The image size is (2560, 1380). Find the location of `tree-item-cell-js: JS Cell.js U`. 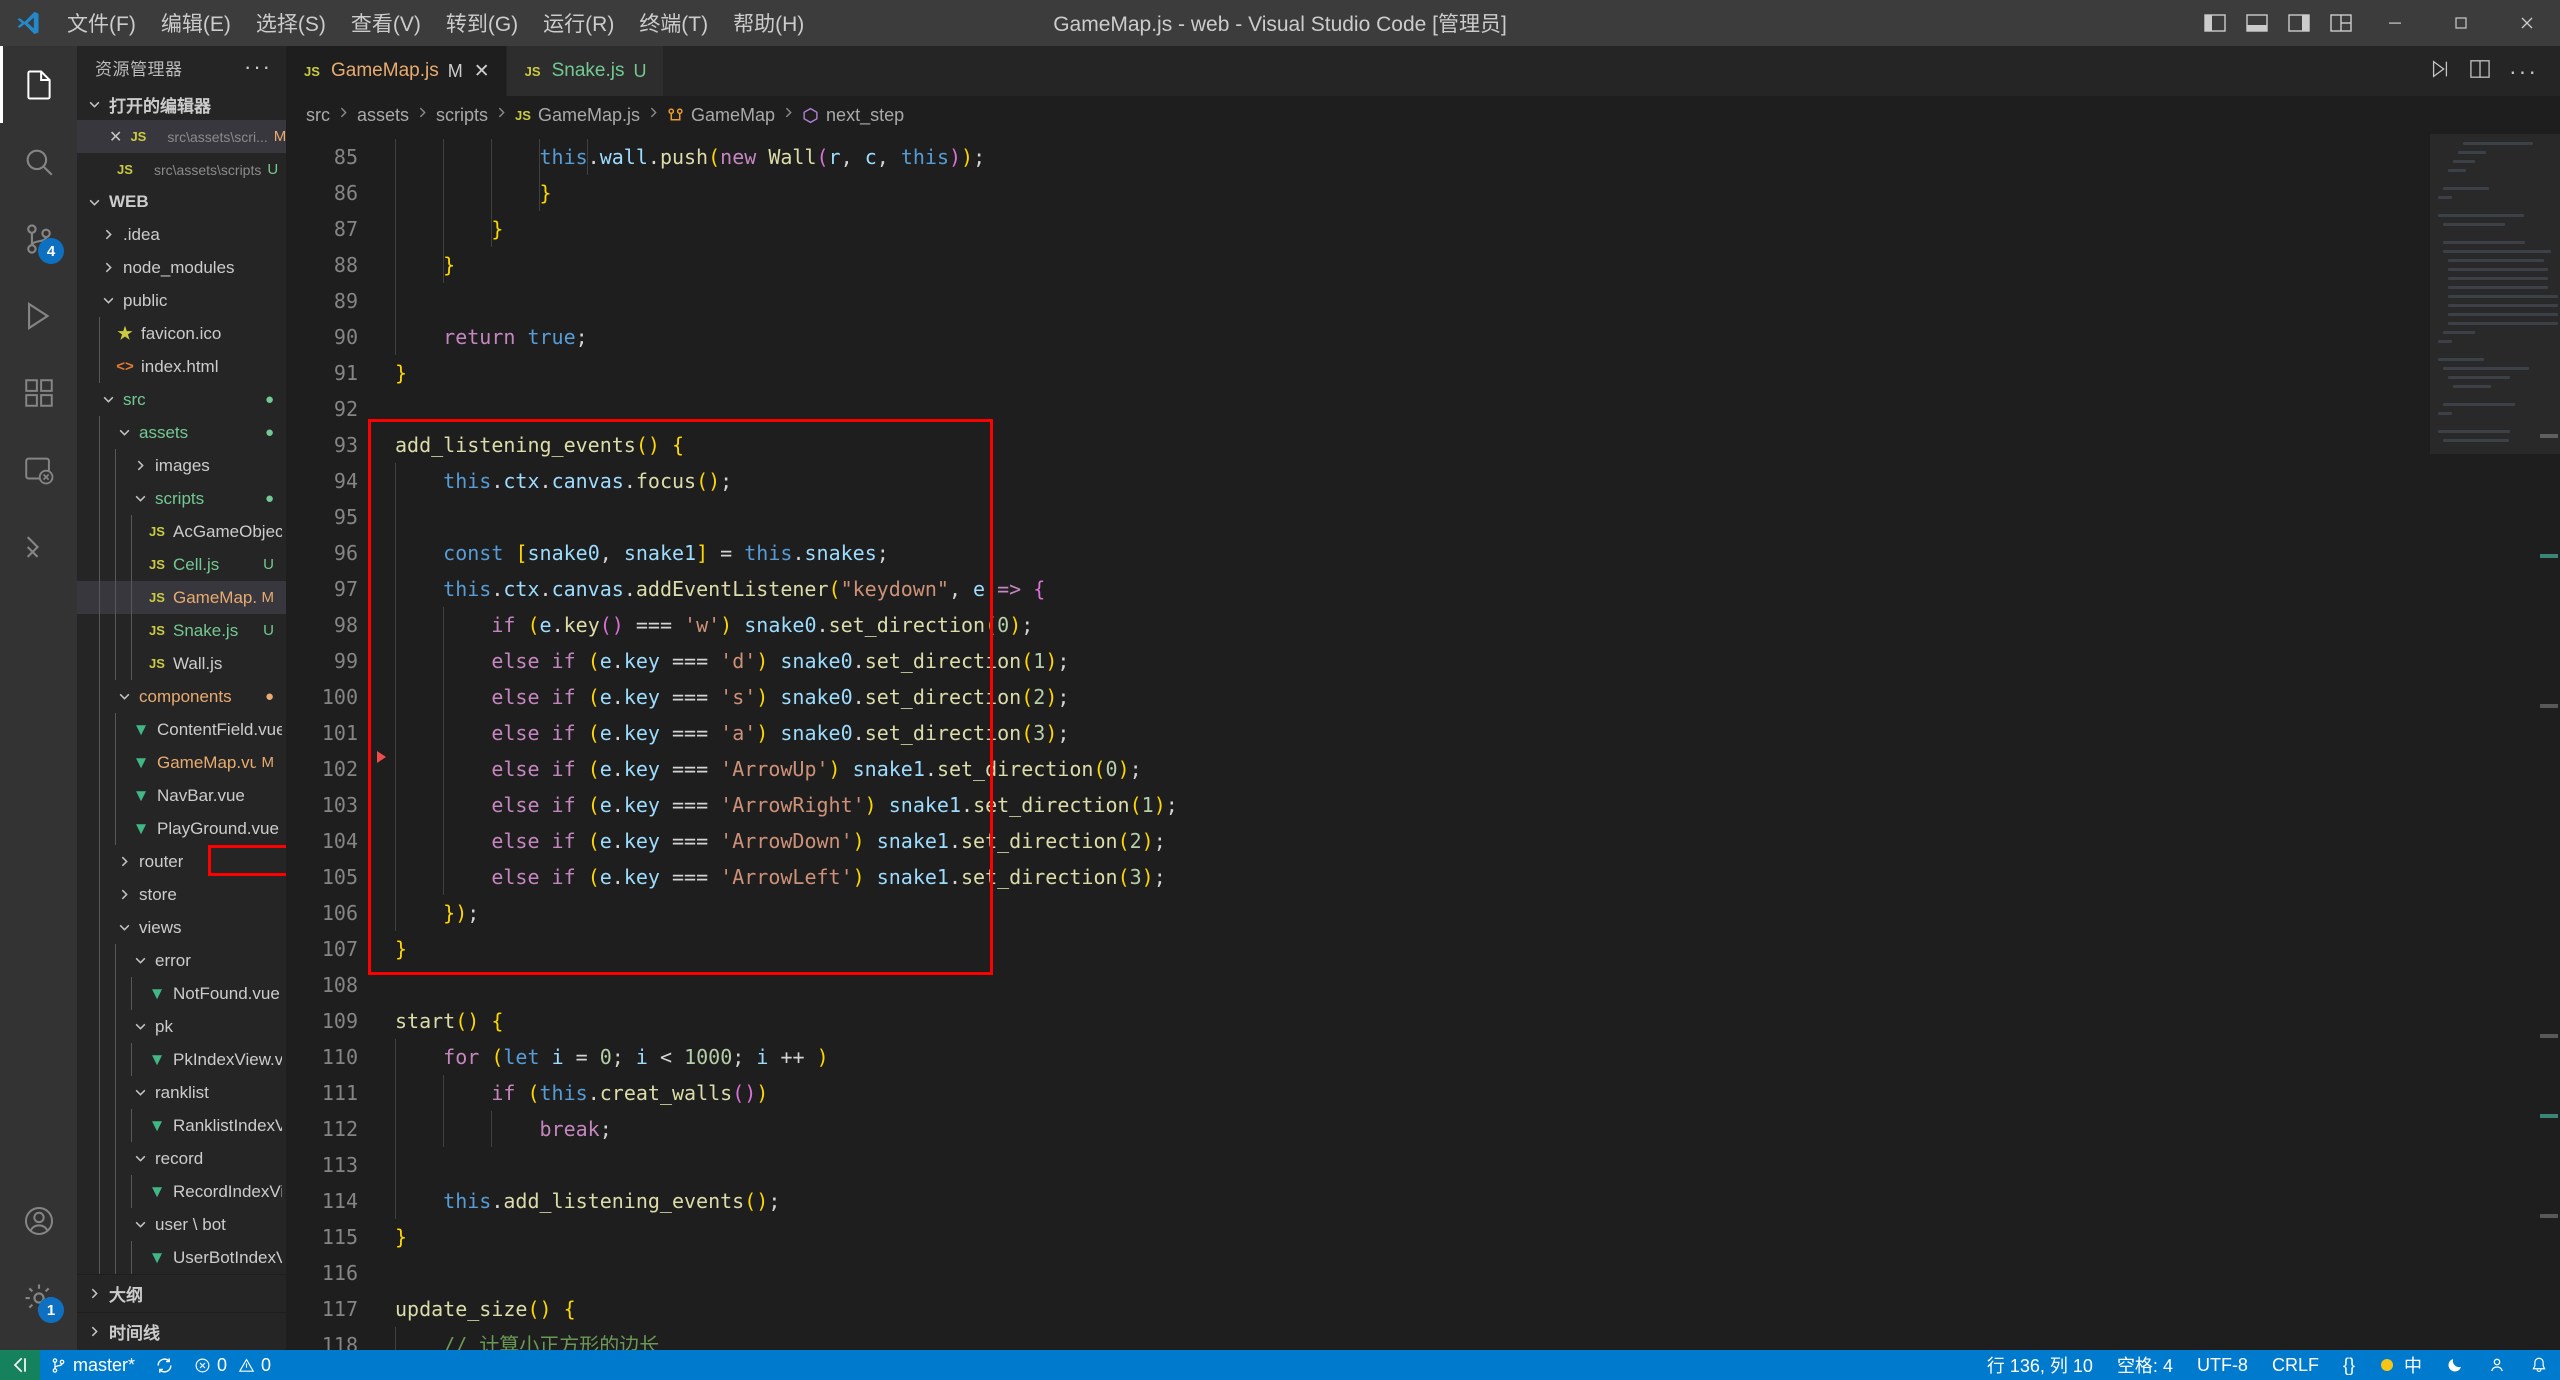

tree-item-cell-js: JS Cell.js U is located at coordinates (181, 564).